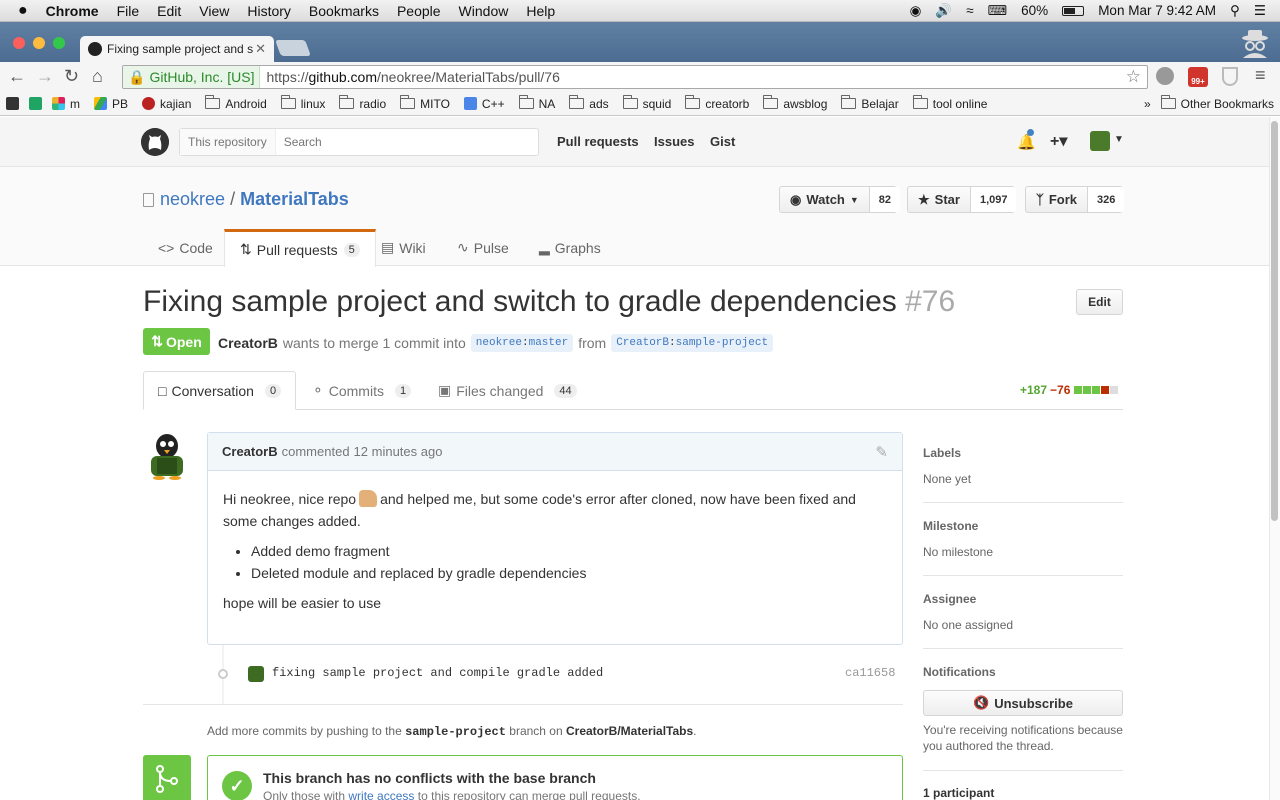 The image size is (1280, 800). I want to click on base-branch: neokree:master, so click(522, 343).